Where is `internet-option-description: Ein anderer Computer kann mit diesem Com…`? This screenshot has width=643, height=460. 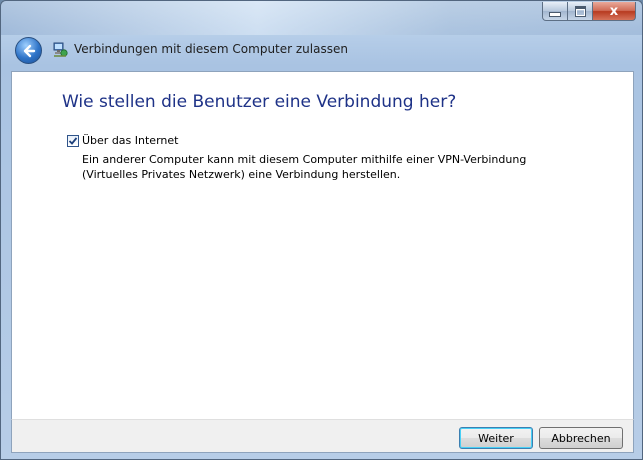 internet-option-description: Ein anderer Computer kann mit diesem Com… is located at coordinates (304, 167).